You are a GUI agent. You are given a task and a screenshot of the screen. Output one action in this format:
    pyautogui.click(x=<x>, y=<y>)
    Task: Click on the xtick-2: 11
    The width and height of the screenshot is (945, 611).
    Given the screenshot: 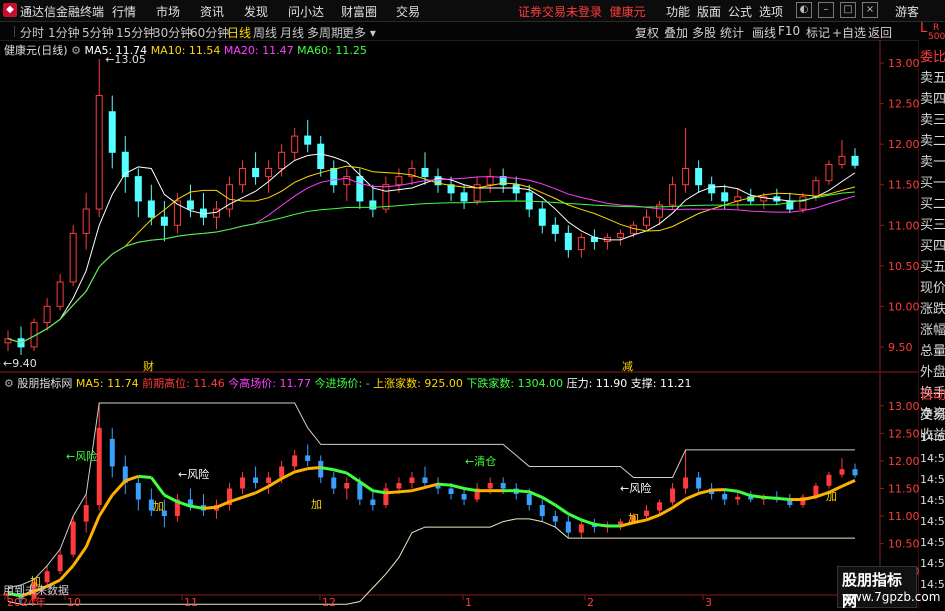 What is the action you would take?
    pyautogui.click(x=191, y=602)
    